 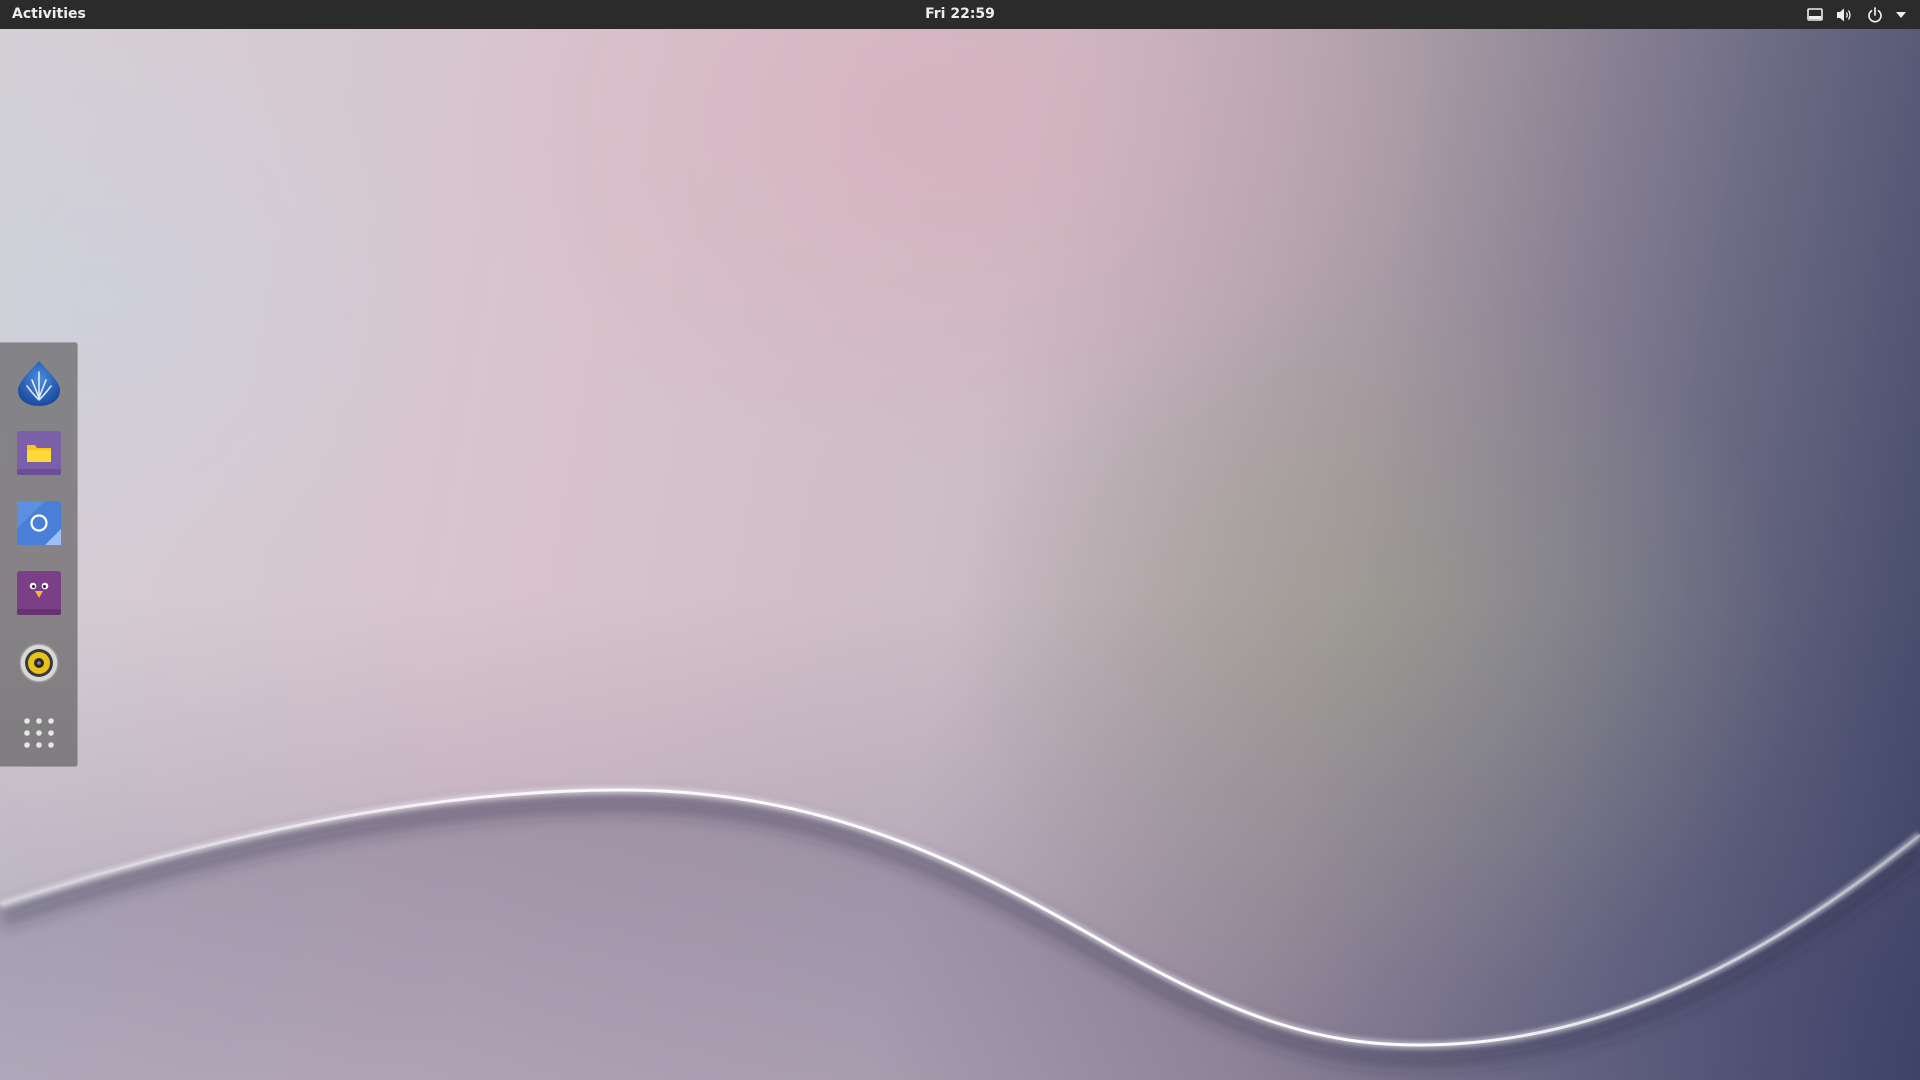 I want to click on app-grid-icon, so click(x=39, y=733).